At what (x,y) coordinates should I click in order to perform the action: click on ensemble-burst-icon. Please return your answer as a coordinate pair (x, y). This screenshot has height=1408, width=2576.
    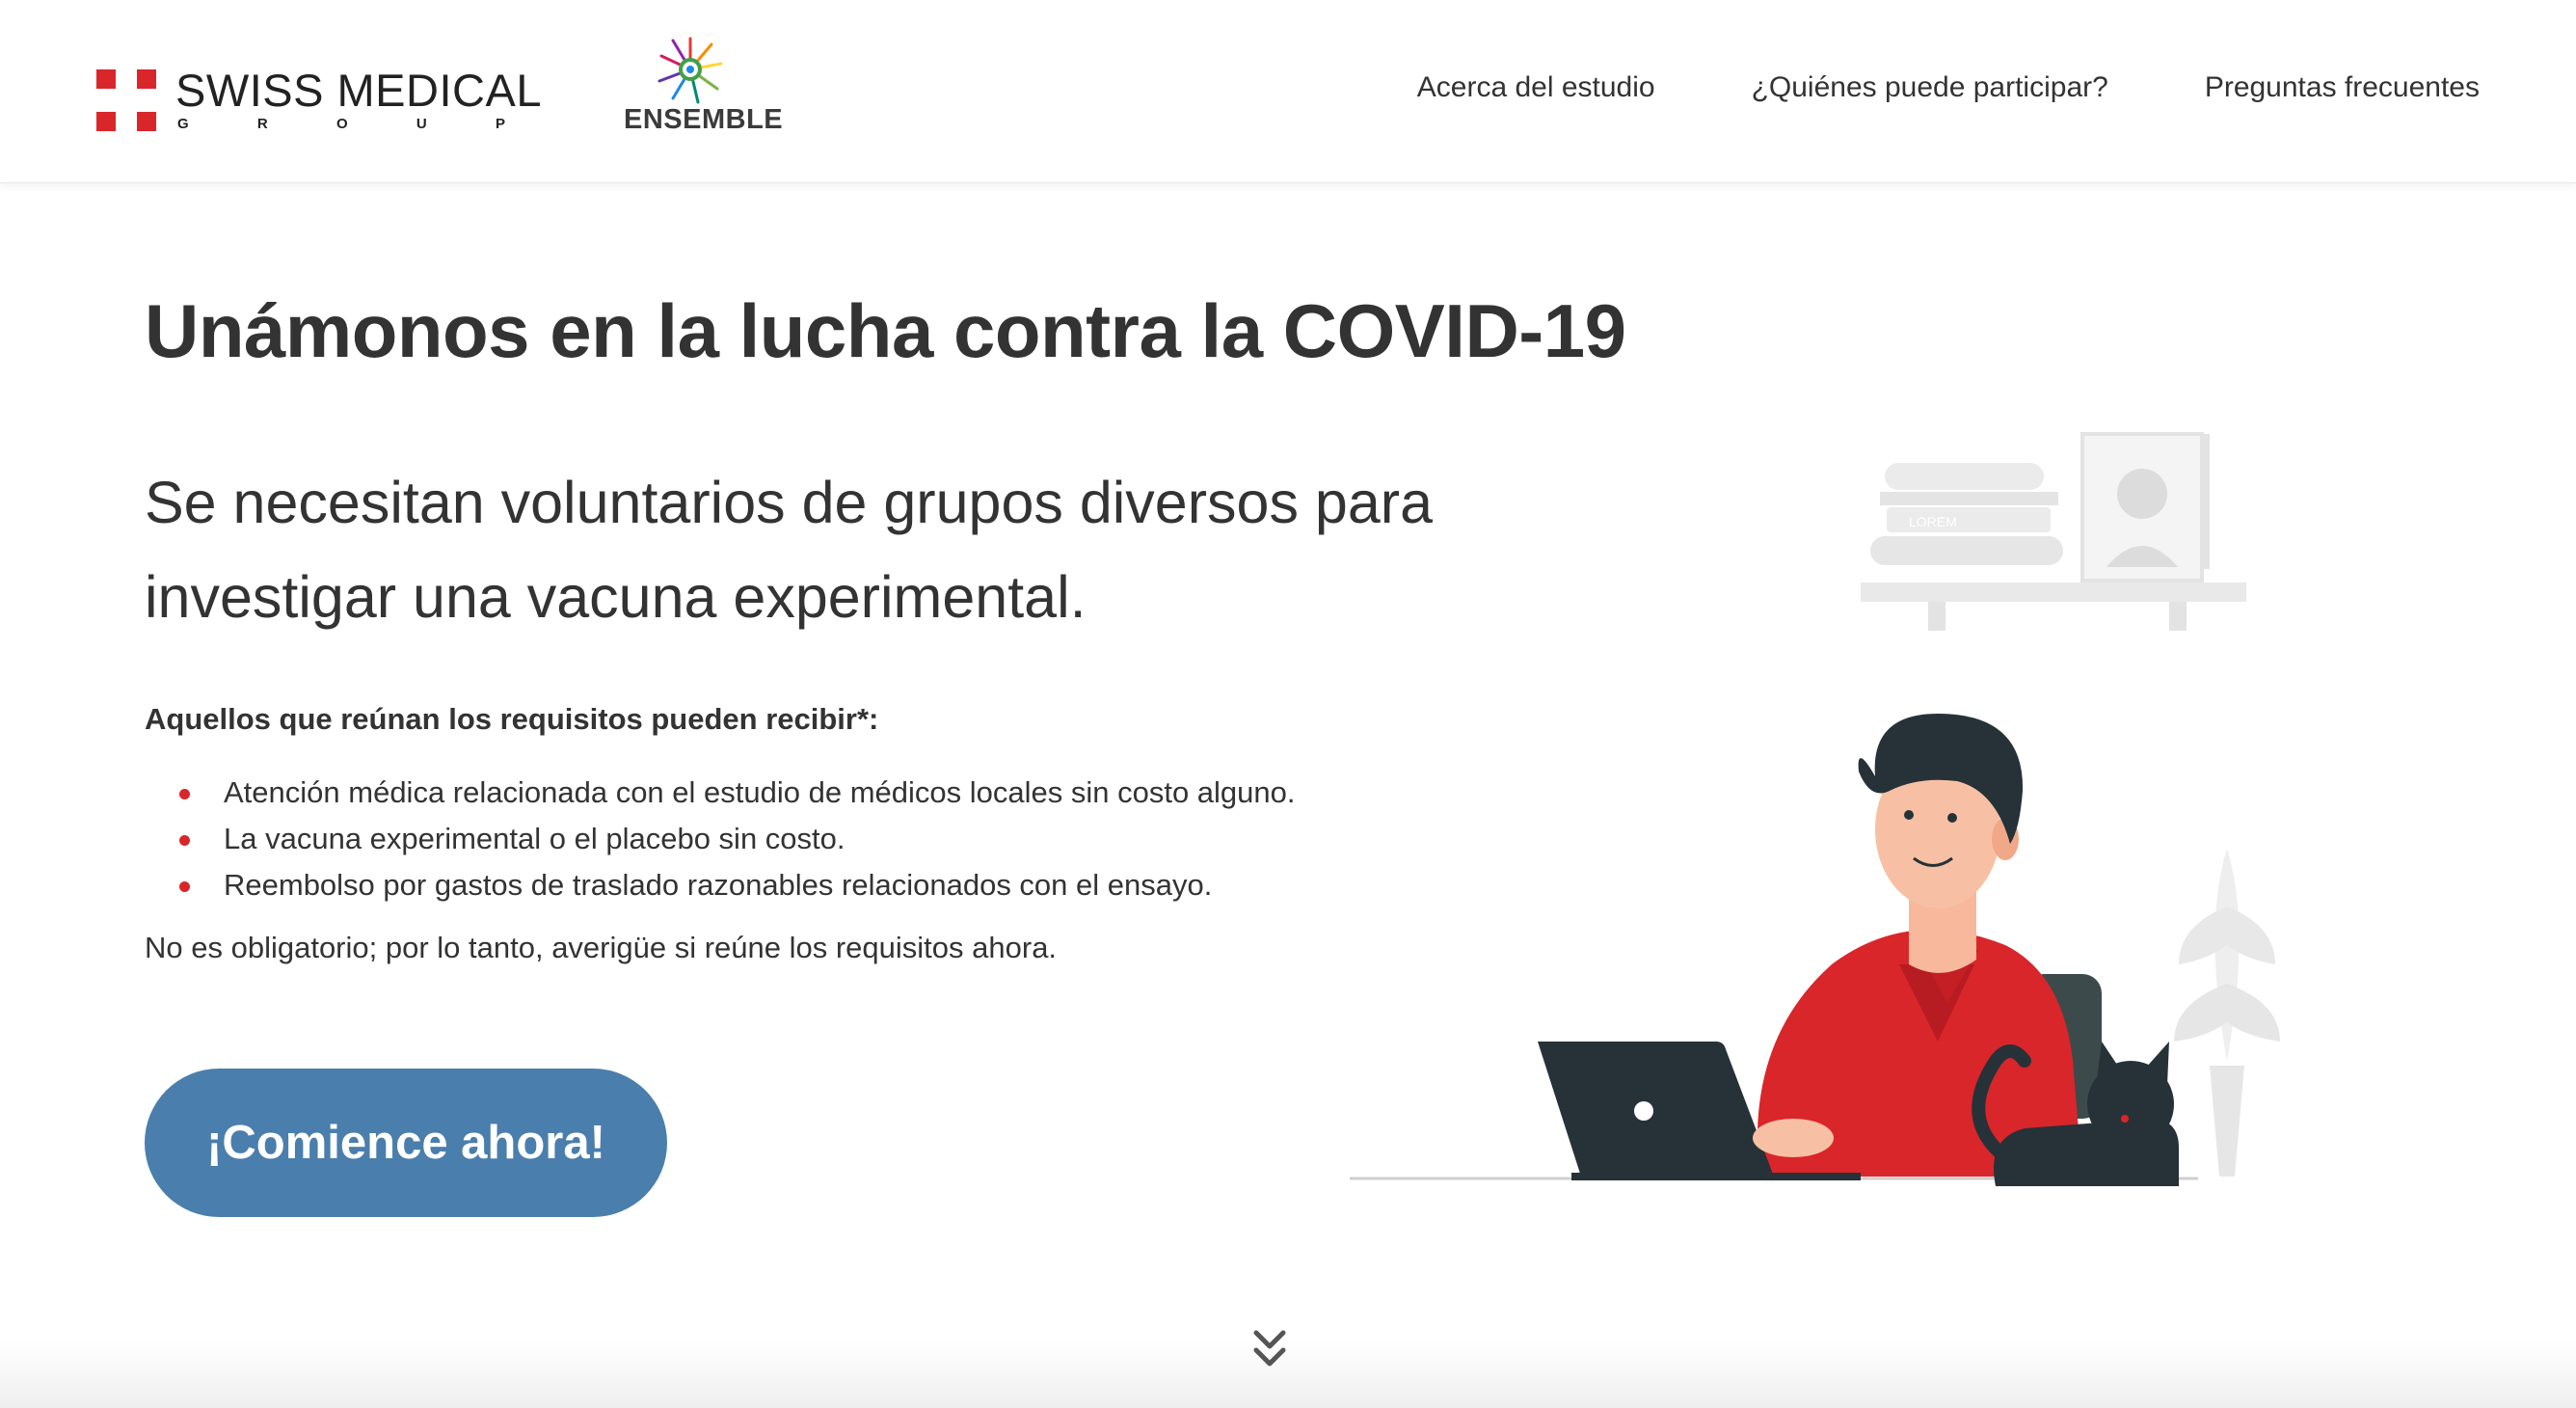
    Looking at the image, I should click on (690, 70).